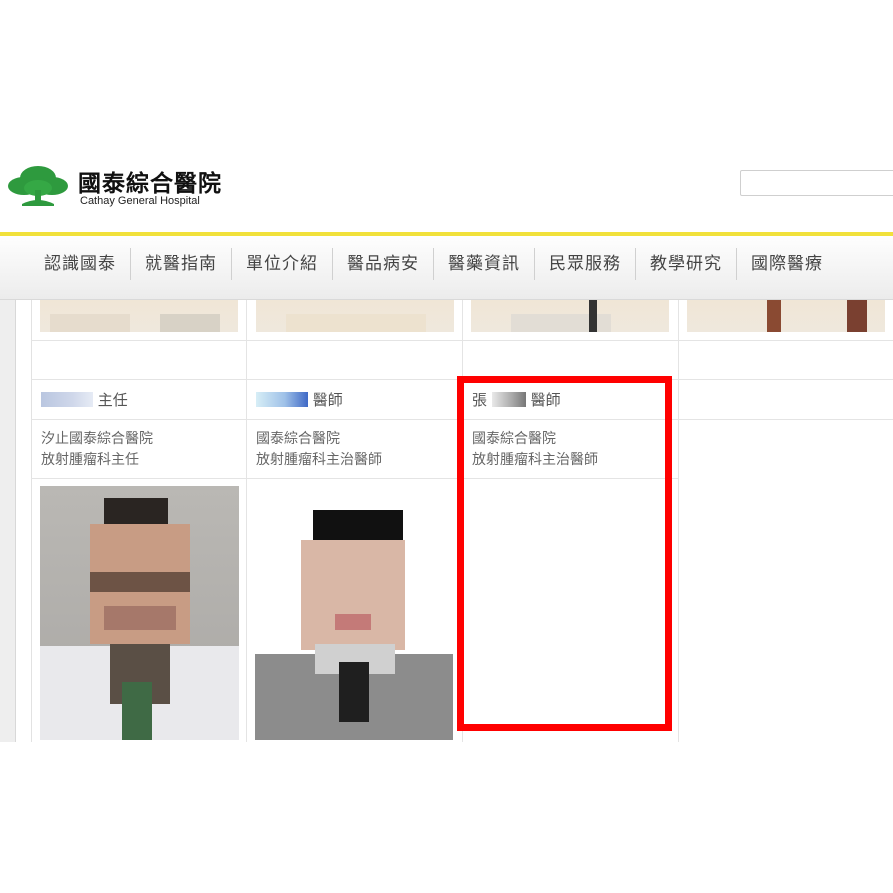  What do you see at coordinates (140, 201) in the screenshot?
I see `logo-title-en: Cathay General Hospital` at bounding box center [140, 201].